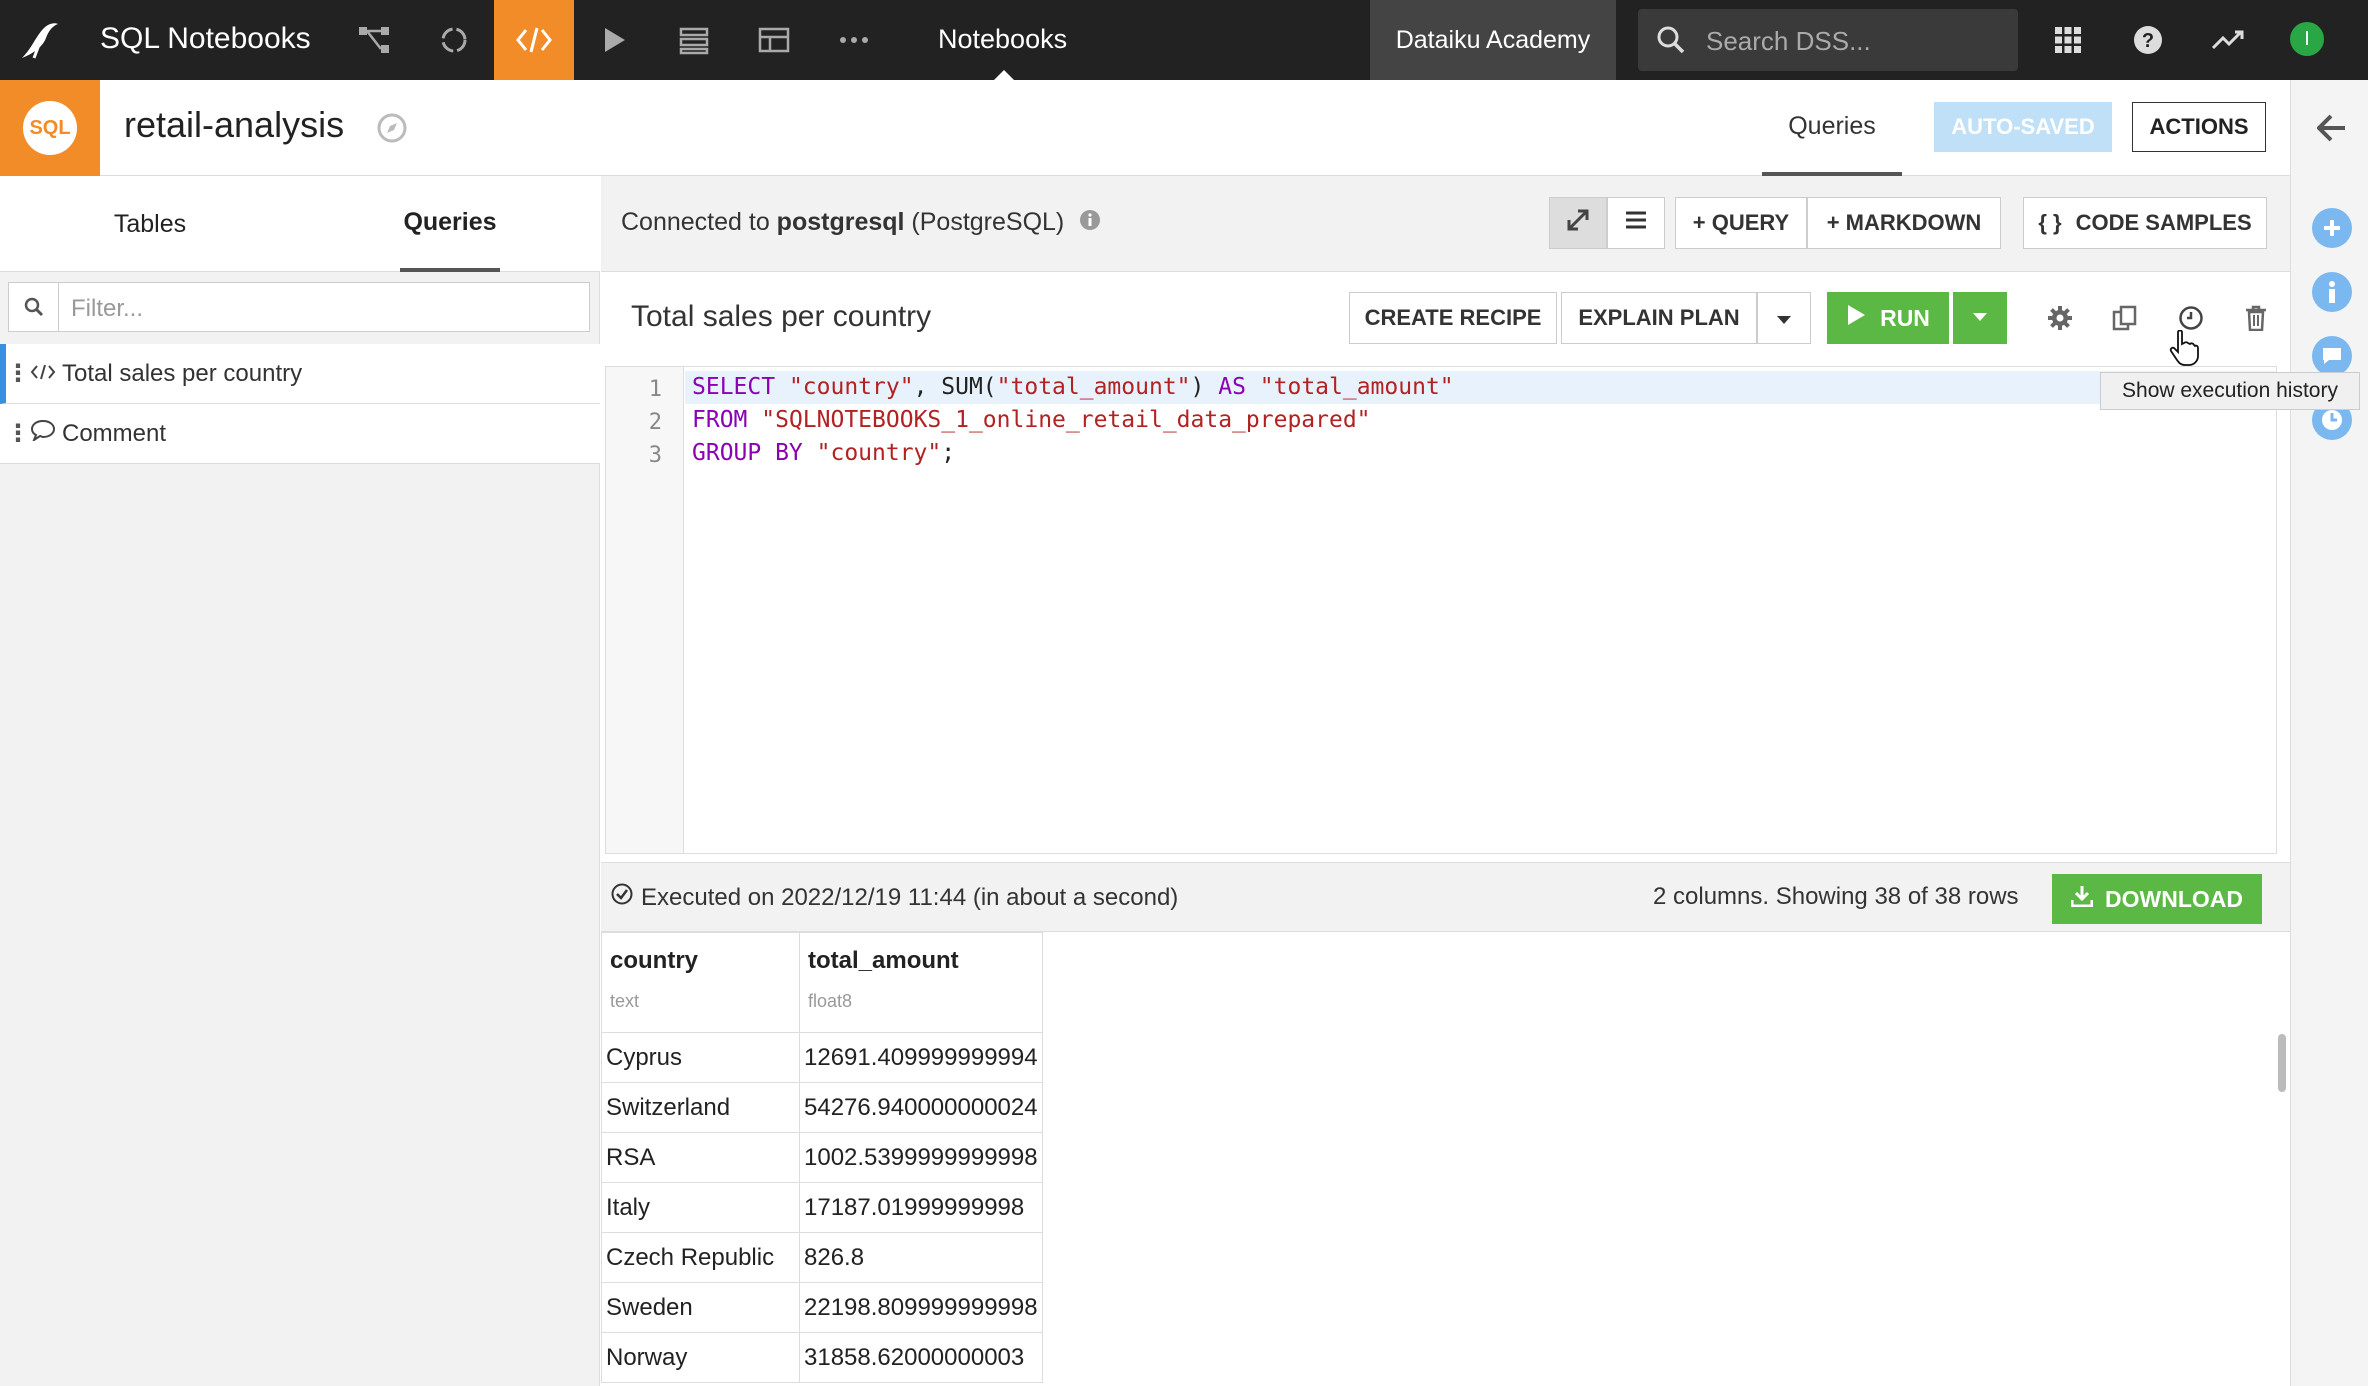 The width and height of the screenshot is (2368, 1386). What do you see at coordinates (2332, 128) in the screenshot?
I see `back-arrow-icon` at bounding box center [2332, 128].